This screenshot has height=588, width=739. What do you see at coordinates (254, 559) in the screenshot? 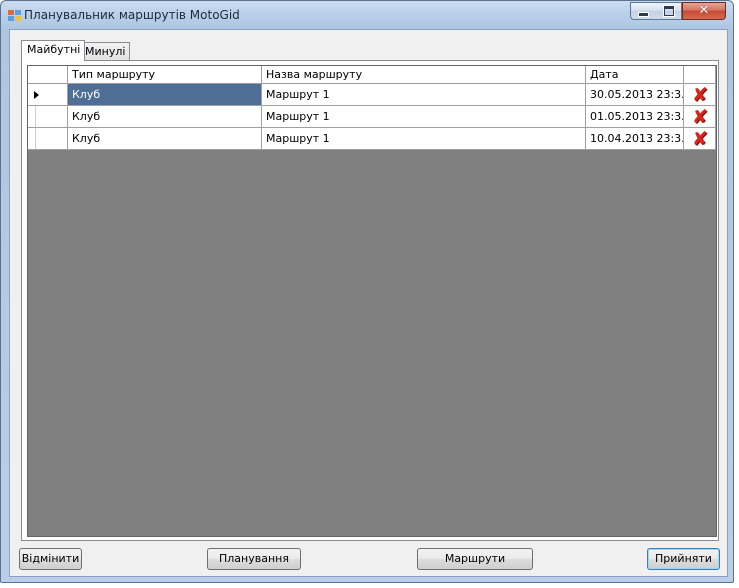
I see `planning-button: Планування` at bounding box center [254, 559].